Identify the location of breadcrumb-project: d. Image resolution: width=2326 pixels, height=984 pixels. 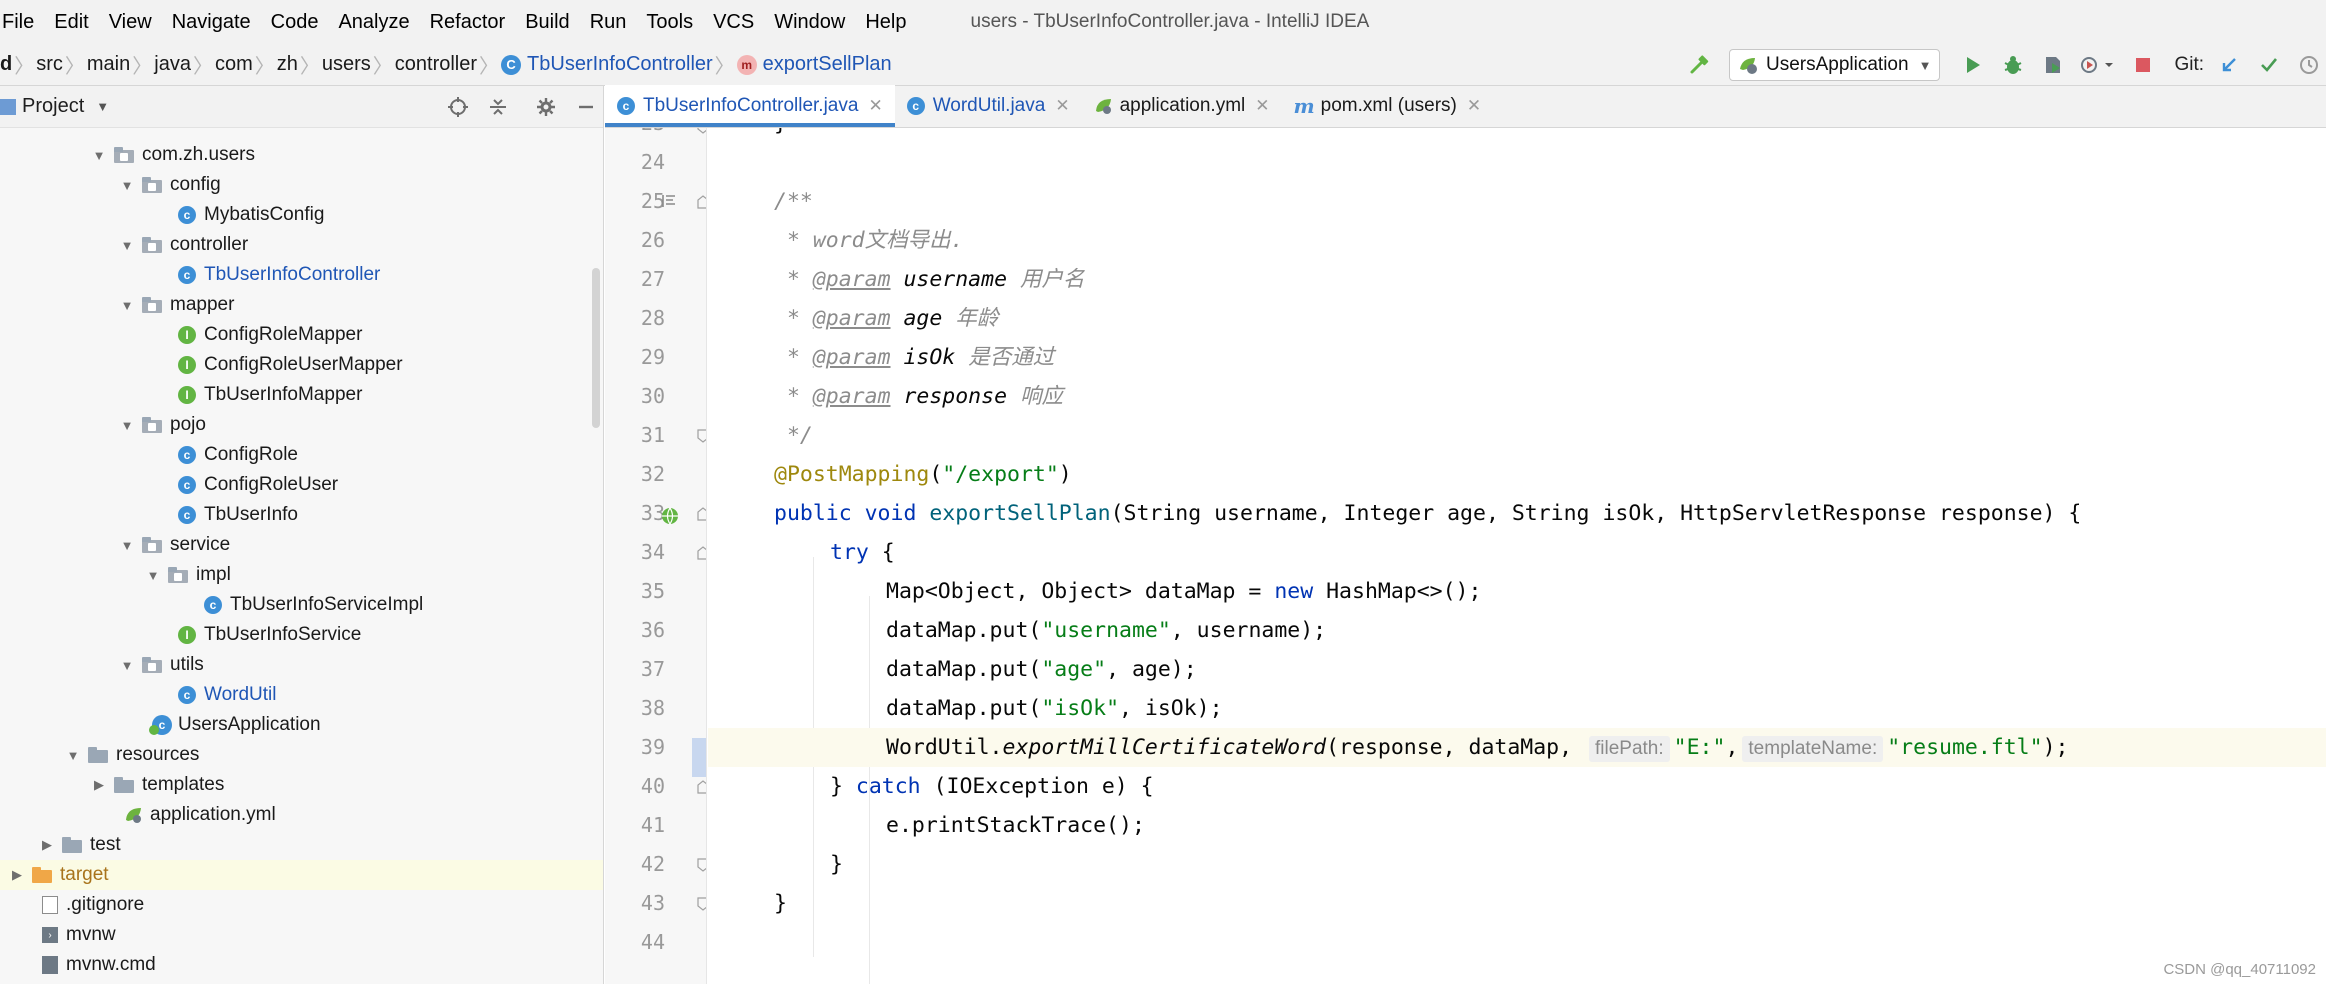
(6, 64).